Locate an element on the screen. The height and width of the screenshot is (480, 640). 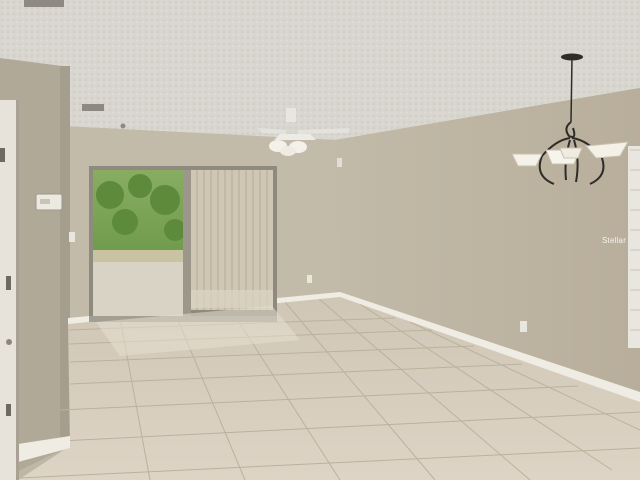
light-switch is located at coordinates (72, 237).